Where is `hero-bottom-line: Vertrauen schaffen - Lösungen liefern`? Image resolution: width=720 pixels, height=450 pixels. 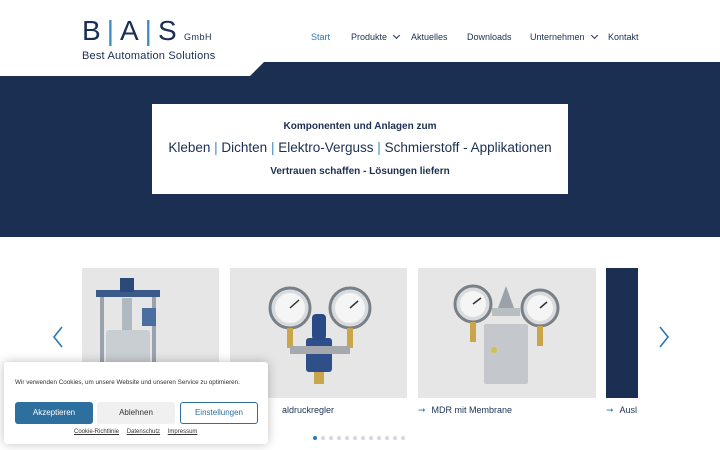 hero-bottom-line: Vertrauen schaffen - Lösungen liefern is located at coordinates (360, 171).